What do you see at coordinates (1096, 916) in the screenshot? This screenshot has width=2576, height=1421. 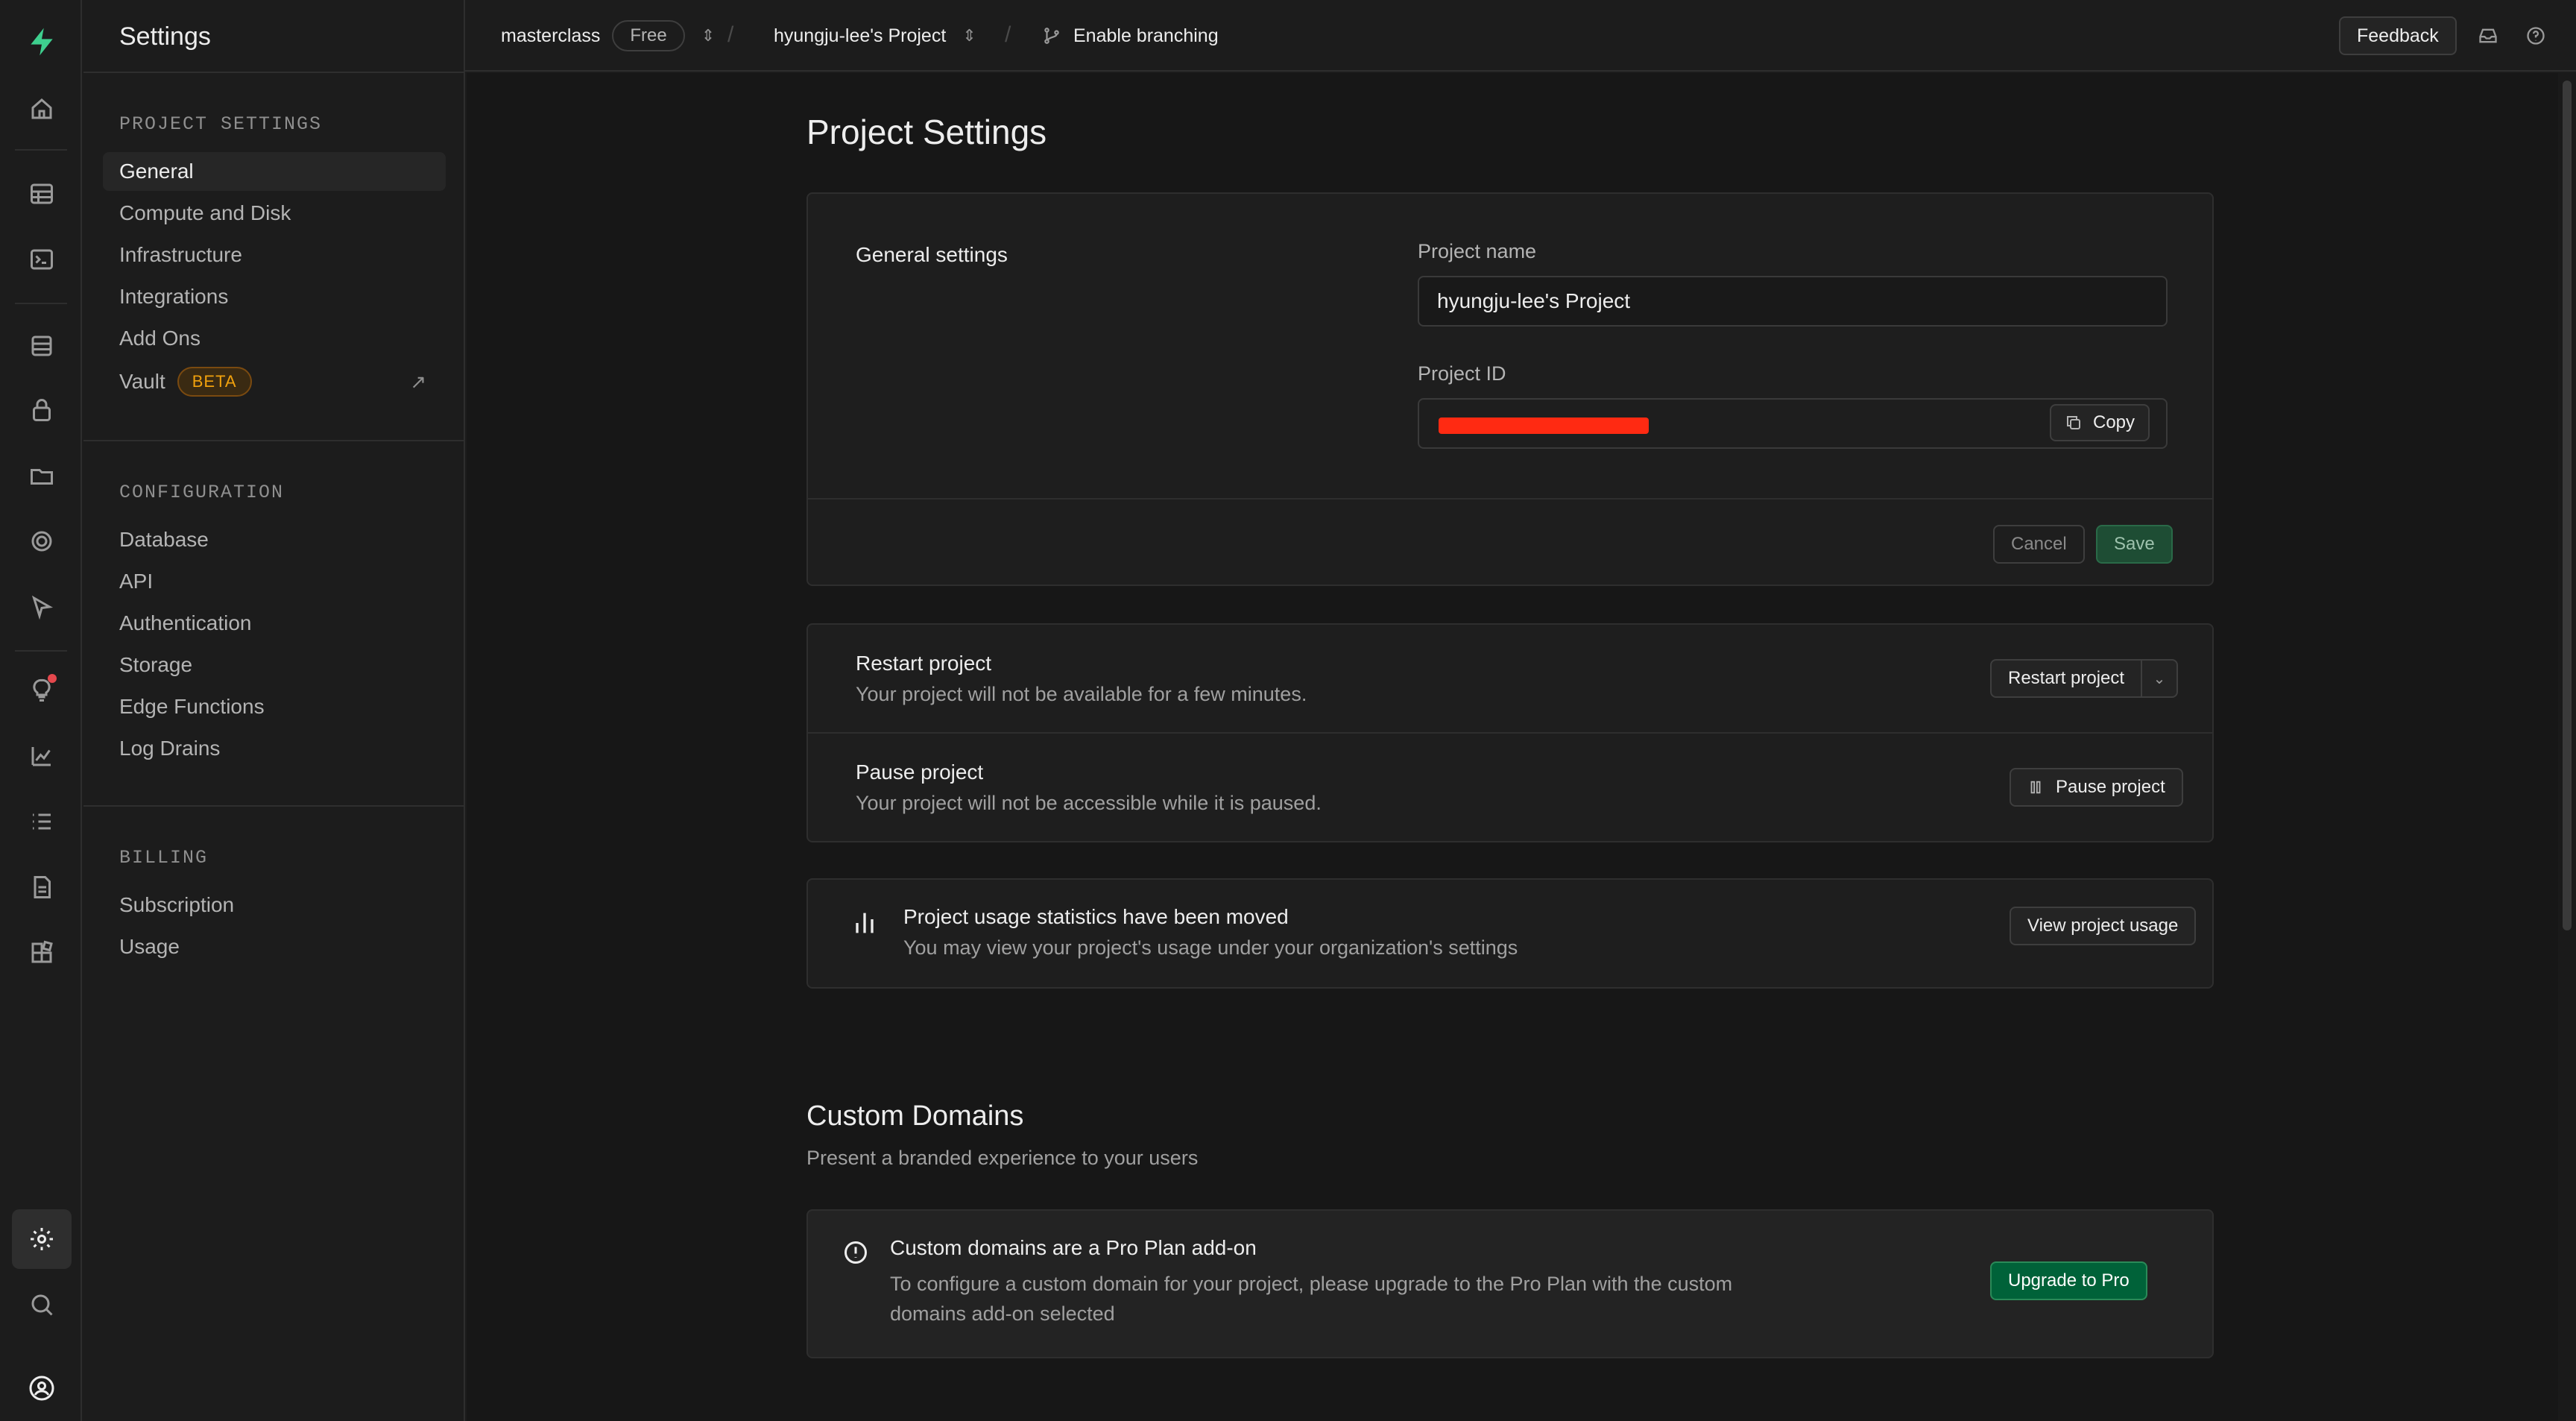 I see `usage-notice-title: Project usage statistics have been moved` at bounding box center [1096, 916].